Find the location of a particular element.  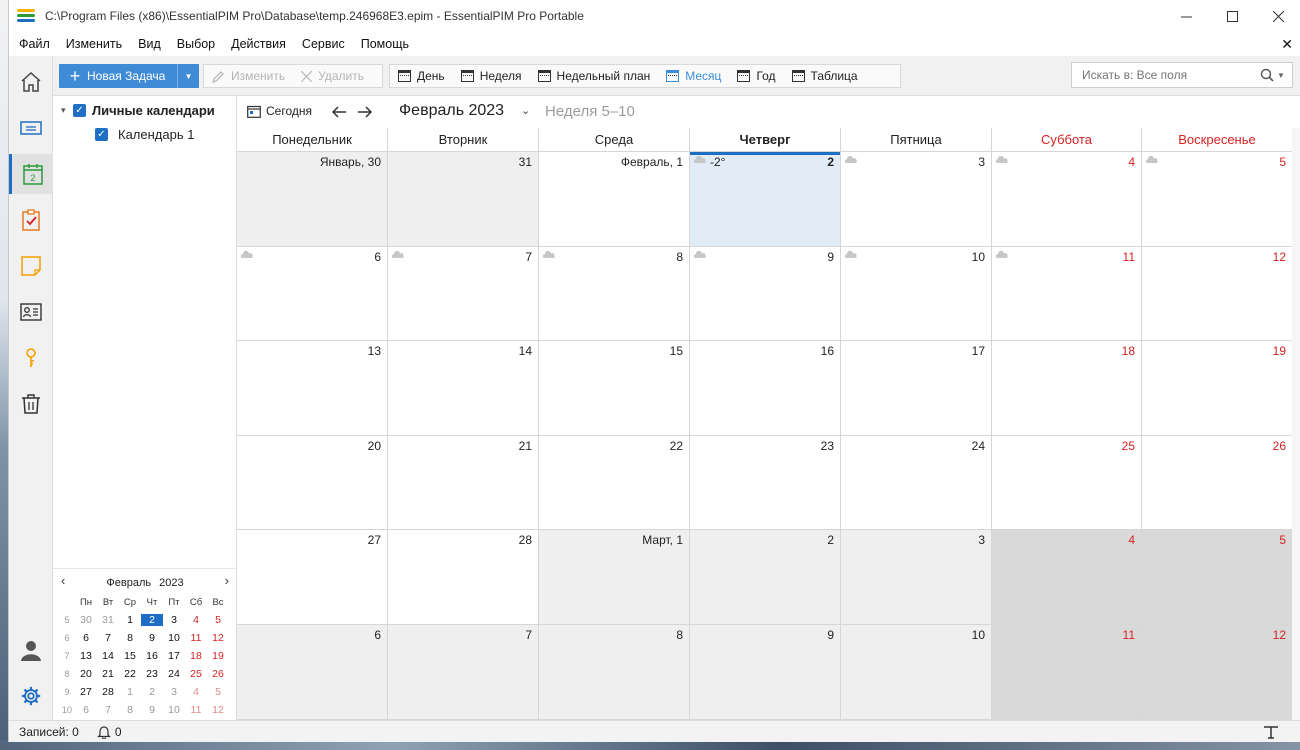

mini-day: 28 is located at coordinates (108, 692).